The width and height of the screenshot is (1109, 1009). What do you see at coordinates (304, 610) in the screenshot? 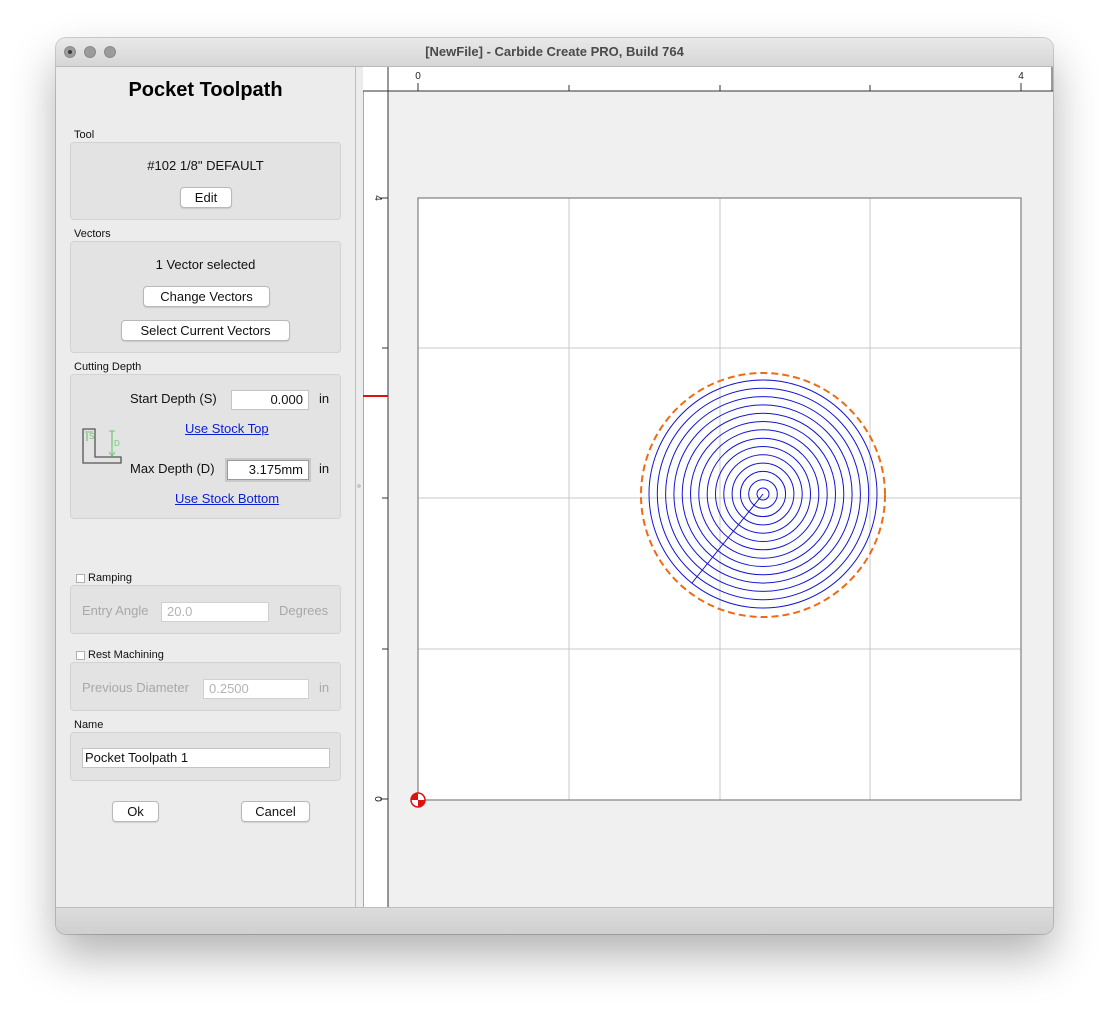
I see `entry-angle-unit: Degrees` at bounding box center [304, 610].